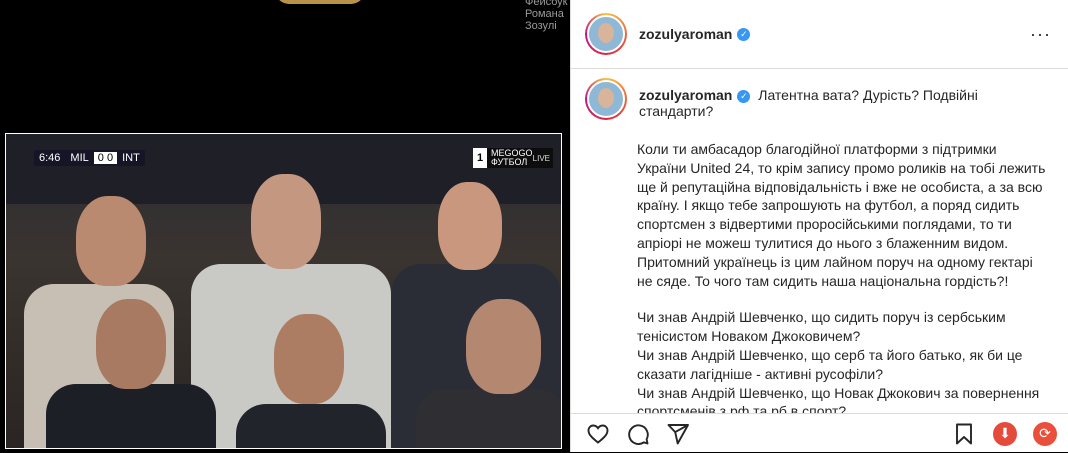  I want to click on cropped-image-edge, so click(320, 2).